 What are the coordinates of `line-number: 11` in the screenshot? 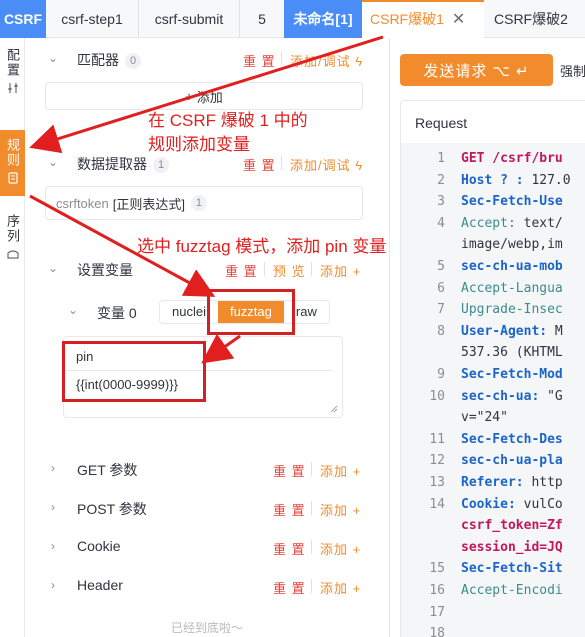 It's located at (437, 439).